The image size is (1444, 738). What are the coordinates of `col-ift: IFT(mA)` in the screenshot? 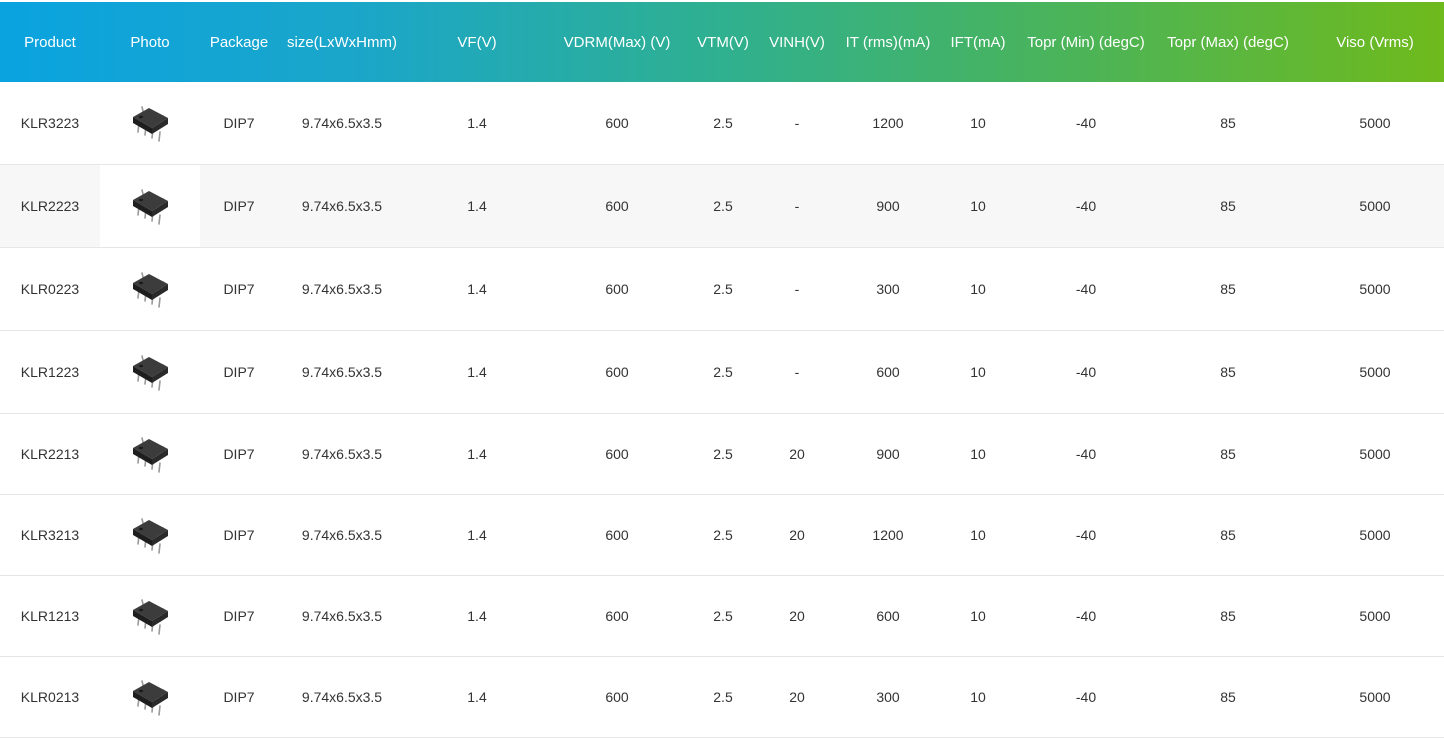 It's located at (978, 42).